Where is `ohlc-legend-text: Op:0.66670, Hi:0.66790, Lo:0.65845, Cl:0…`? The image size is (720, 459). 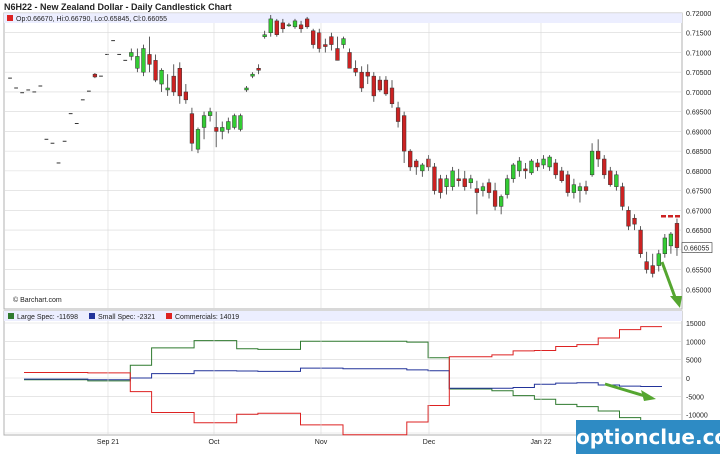
ohlc-legend-text: Op:0.66670, Hi:0.66790, Lo:0.65845, Cl:0… is located at coordinates (91, 19).